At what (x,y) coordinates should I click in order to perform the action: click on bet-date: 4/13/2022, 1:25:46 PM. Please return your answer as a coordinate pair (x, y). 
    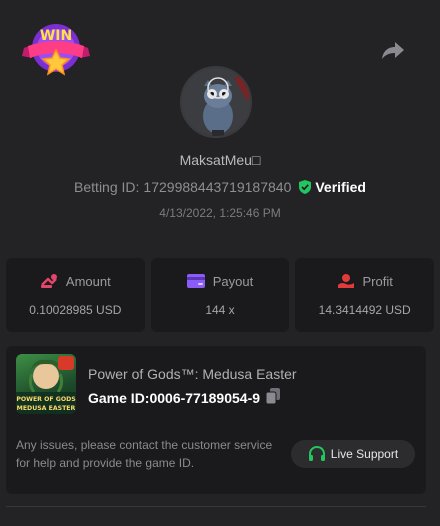
    Looking at the image, I should click on (220, 213).